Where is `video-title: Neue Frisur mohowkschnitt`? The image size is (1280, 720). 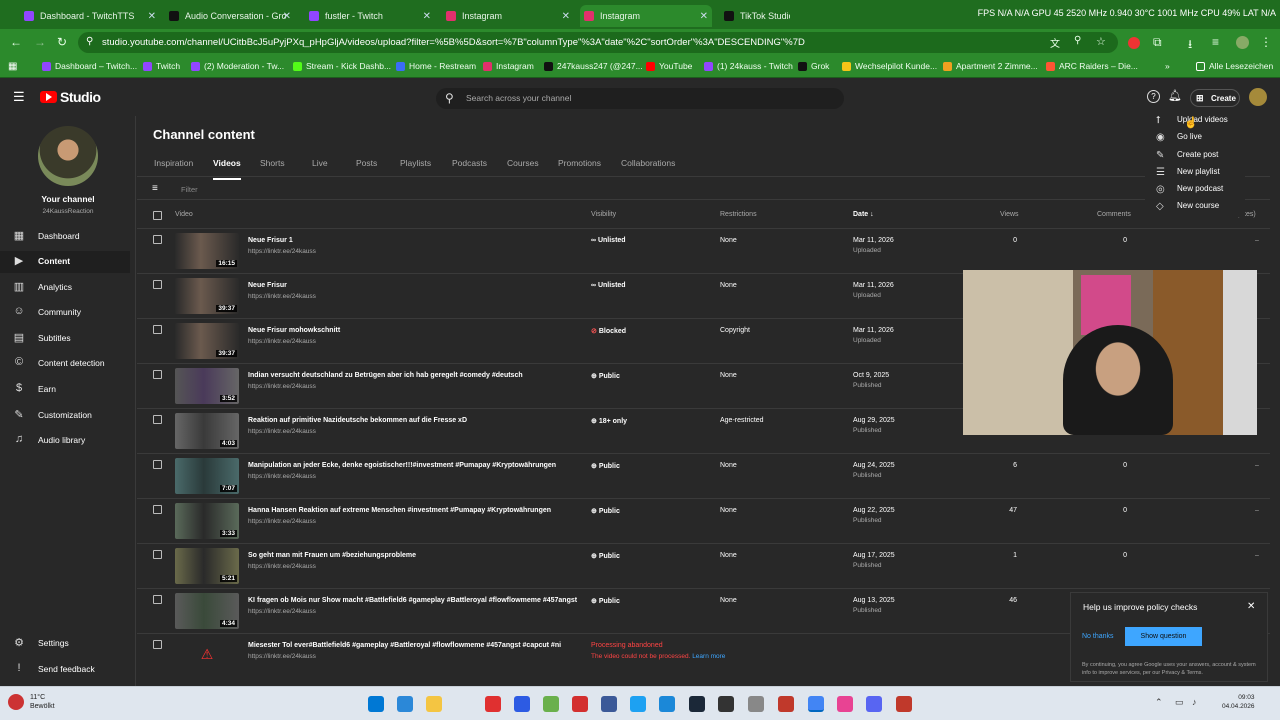
video-title: Neue Frisur mohowkschnitt is located at coordinates (294, 330).